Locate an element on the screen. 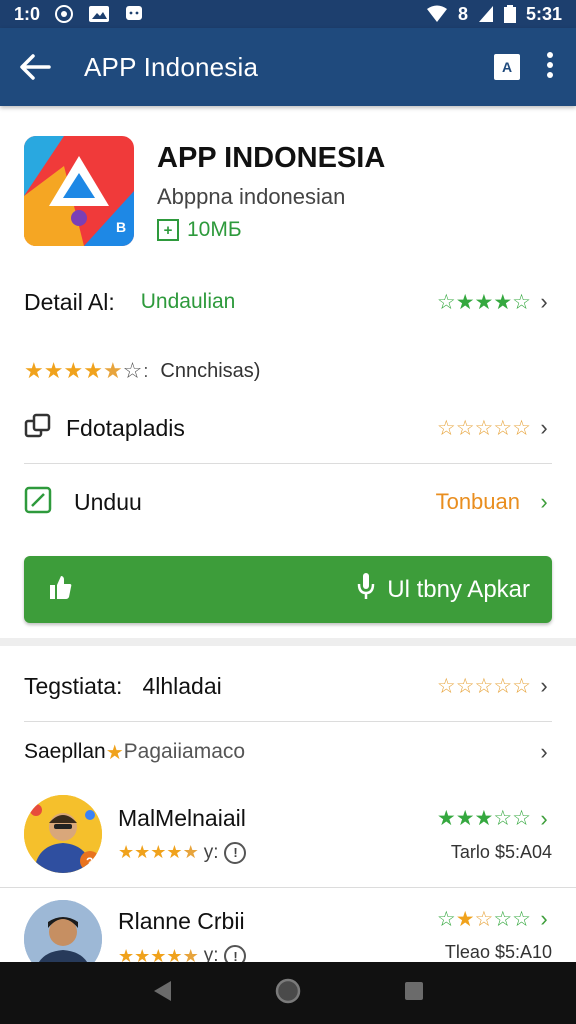 This screenshot has height=1024, width=576. detail-label: Detail Al: is located at coordinates (69, 301).